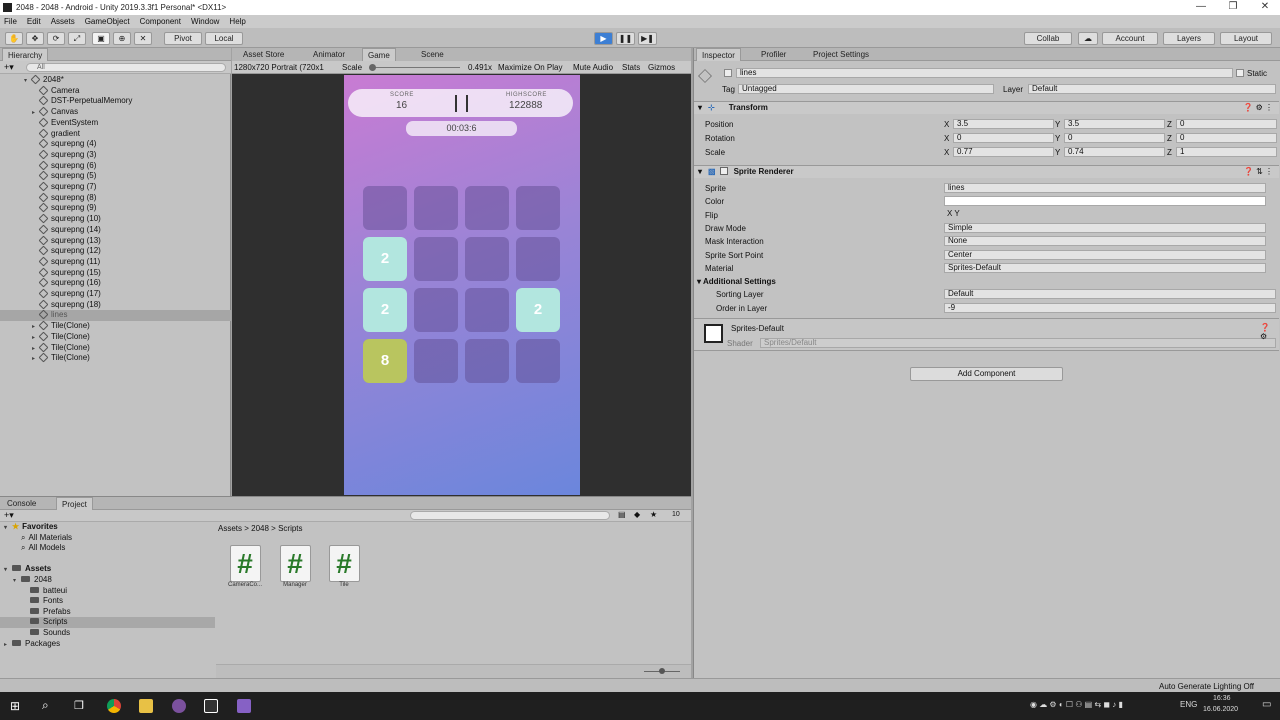 The image size is (1280, 720). Describe the element at coordinates (1057, 124) in the screenshot. I see `position-y-label: Y` at that location.